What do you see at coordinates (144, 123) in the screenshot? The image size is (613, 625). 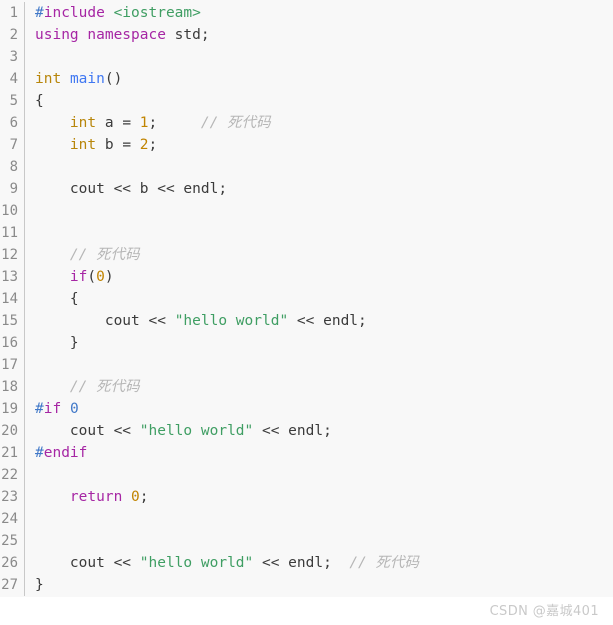 I see `code-token-number: 1` at bounding box center [144, 123].